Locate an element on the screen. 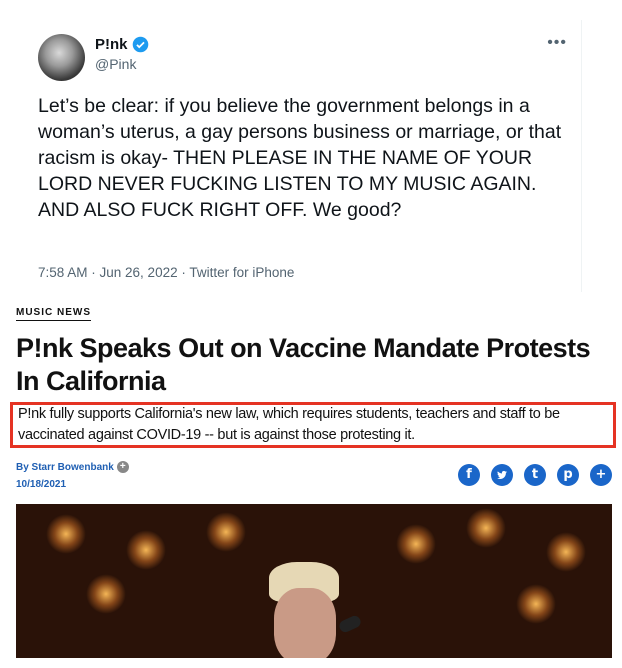 This screenshot has height=668, width=622. more-options-icon: ••• is located at coordinates (557, 43).